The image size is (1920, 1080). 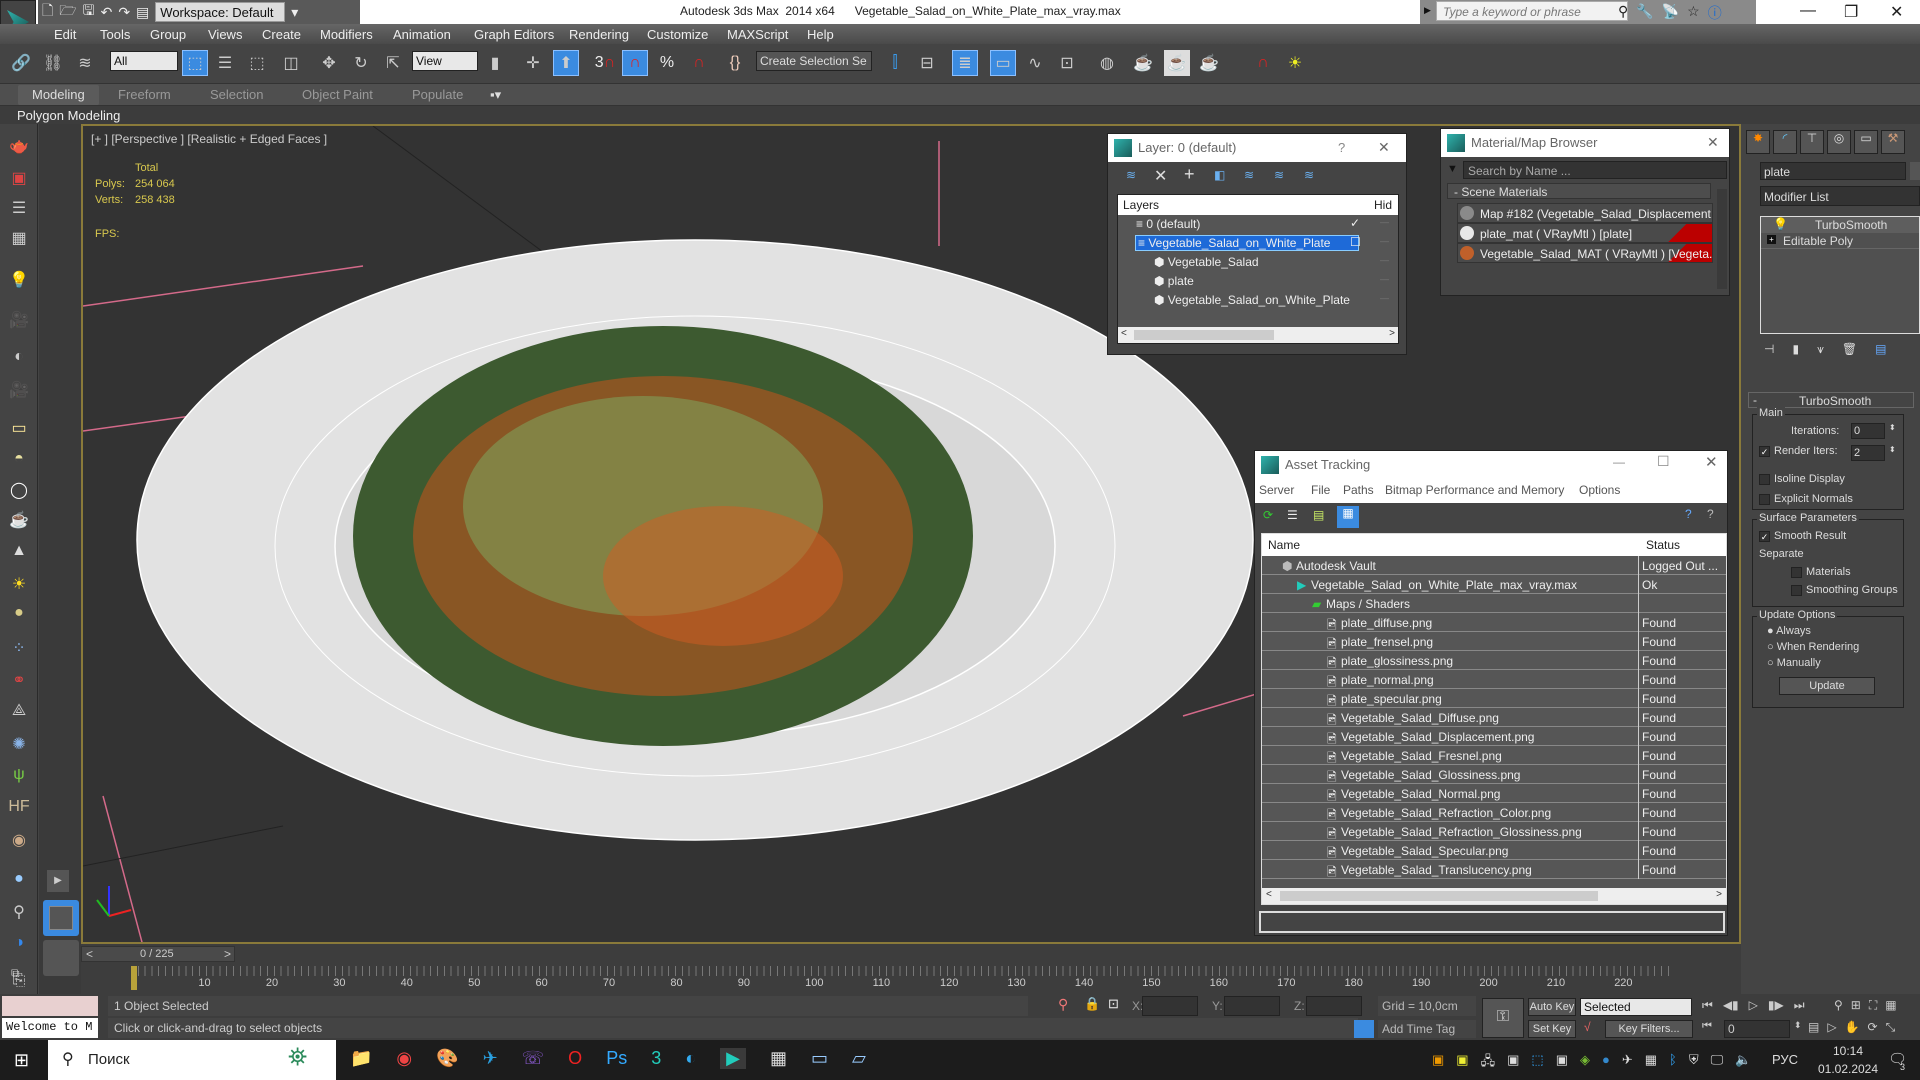 I want to click on defender-icon: ⛨, so click(x=1694, y=1063).